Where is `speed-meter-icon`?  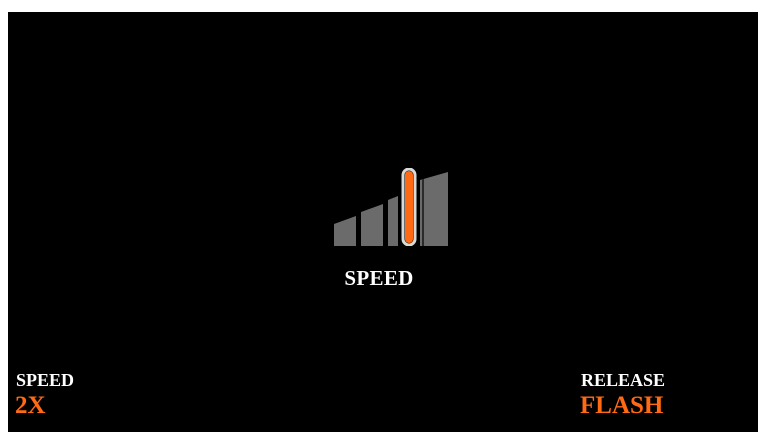 speed-meter-icon is located at coordinates (391, 207).